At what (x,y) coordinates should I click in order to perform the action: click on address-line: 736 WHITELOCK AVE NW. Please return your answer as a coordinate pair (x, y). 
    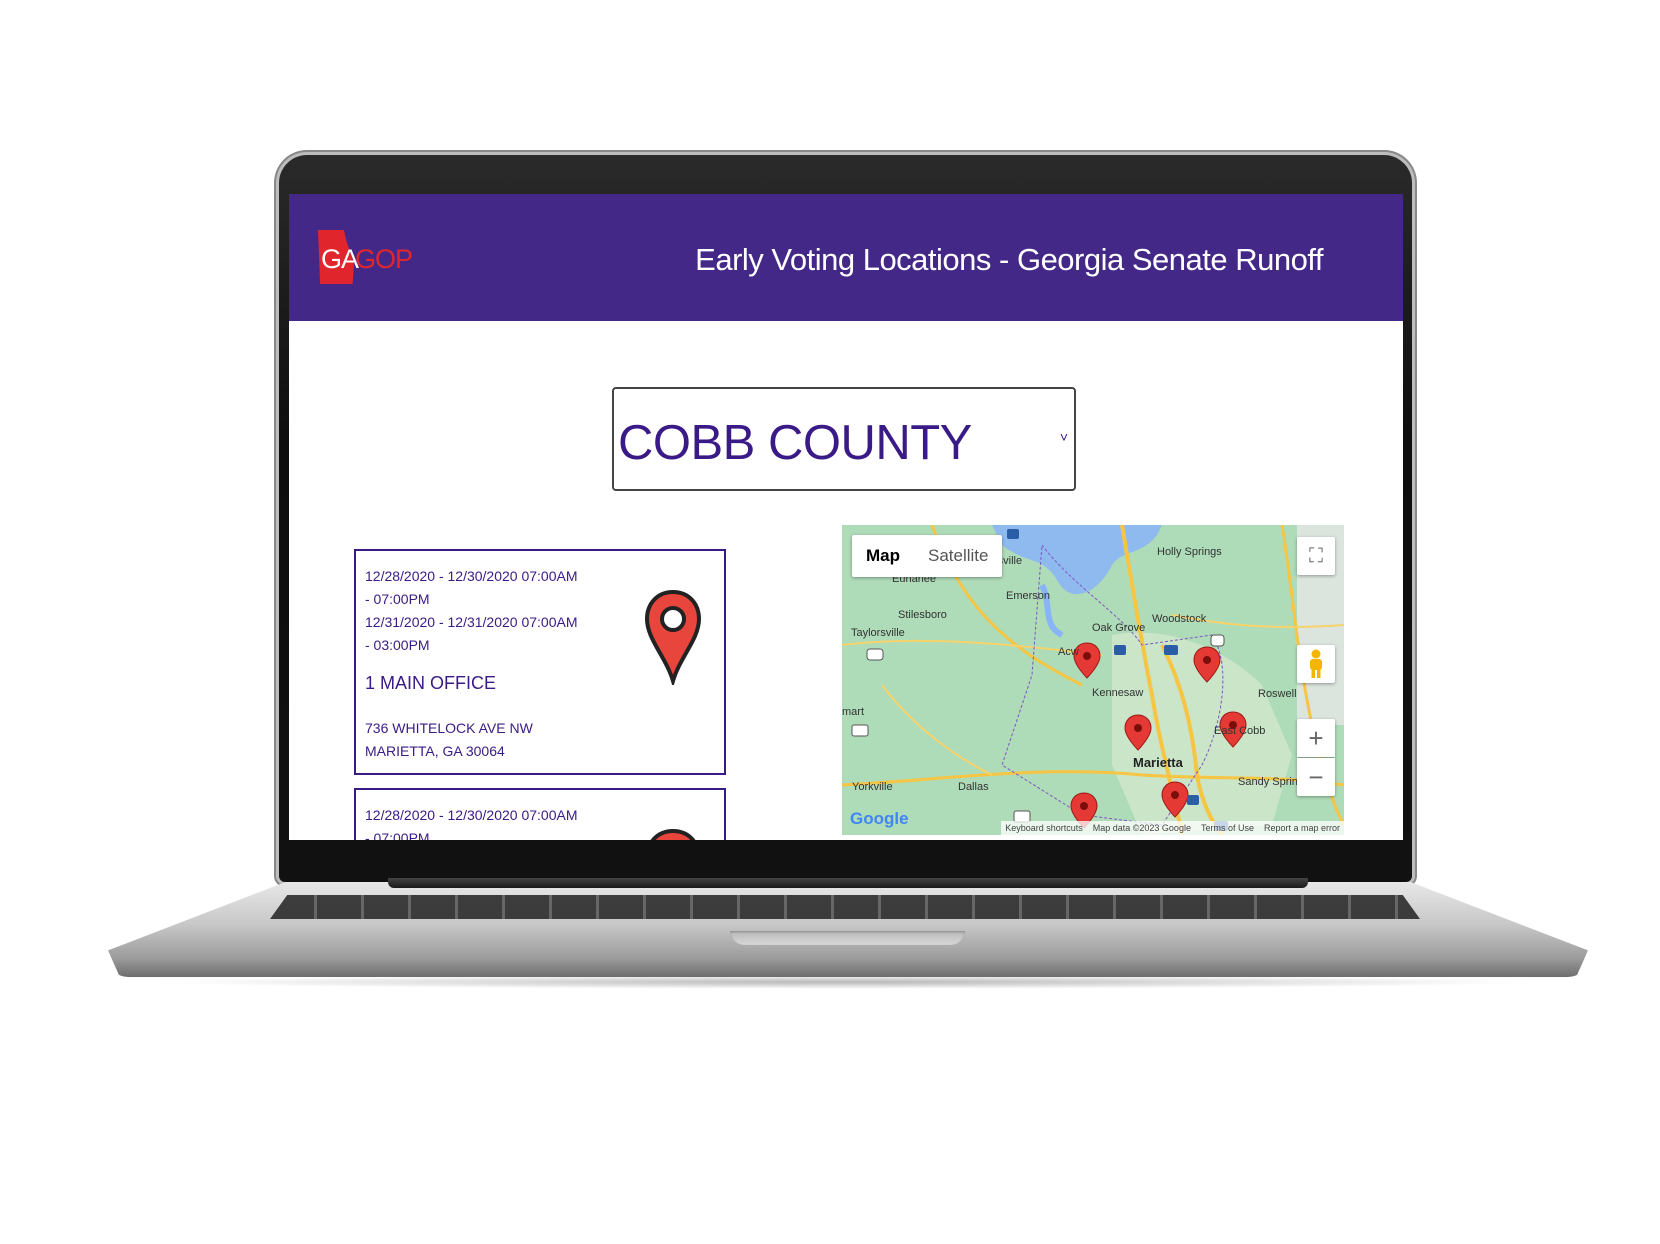
    Looking at the image, I should click on (449, 728).